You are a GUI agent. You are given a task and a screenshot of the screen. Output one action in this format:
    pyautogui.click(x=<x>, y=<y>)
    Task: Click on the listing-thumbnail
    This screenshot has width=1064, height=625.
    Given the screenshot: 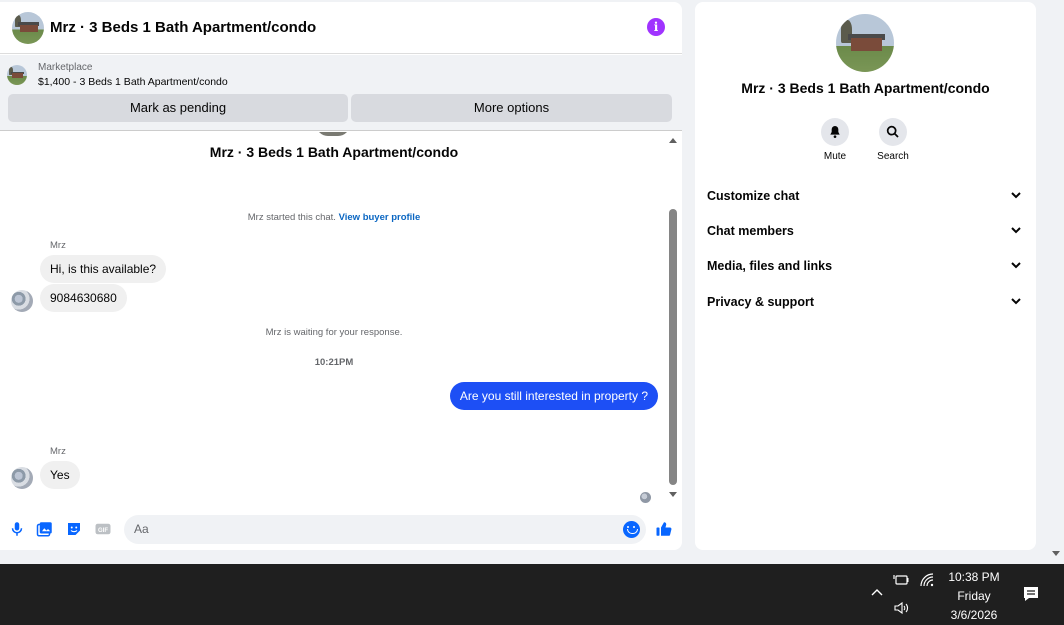 What is the action you would take?
    pyautogui.click(x=17, y=75)
    